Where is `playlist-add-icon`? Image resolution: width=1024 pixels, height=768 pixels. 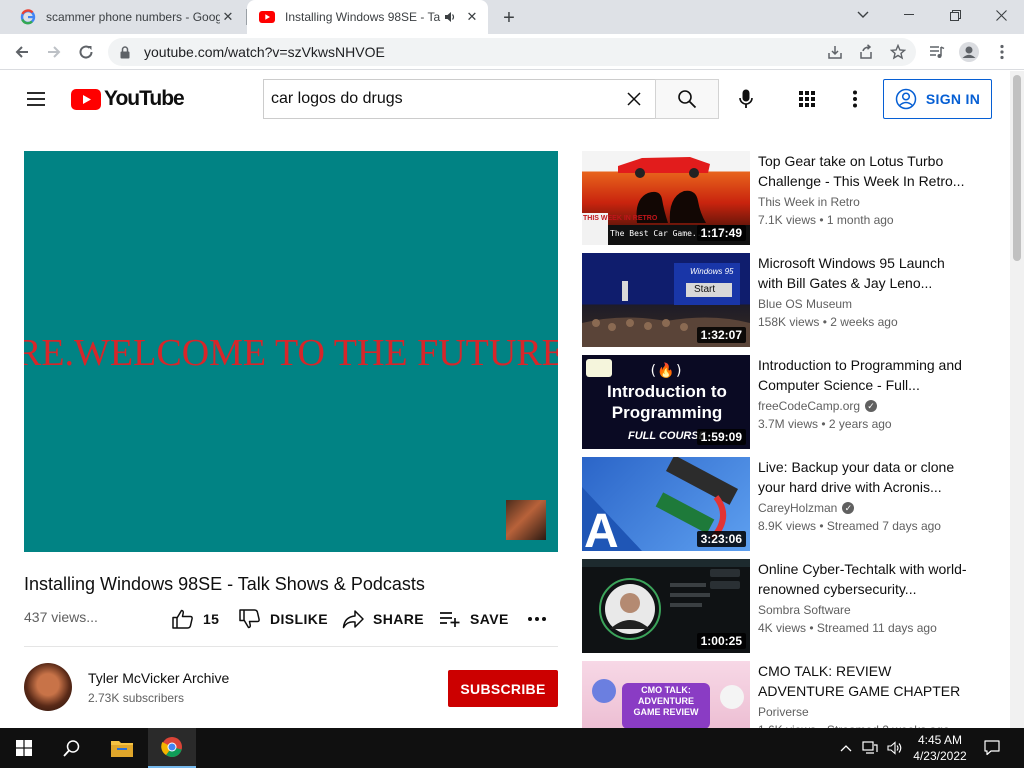
playlist-add-icon is located at coordinates (450, 619).